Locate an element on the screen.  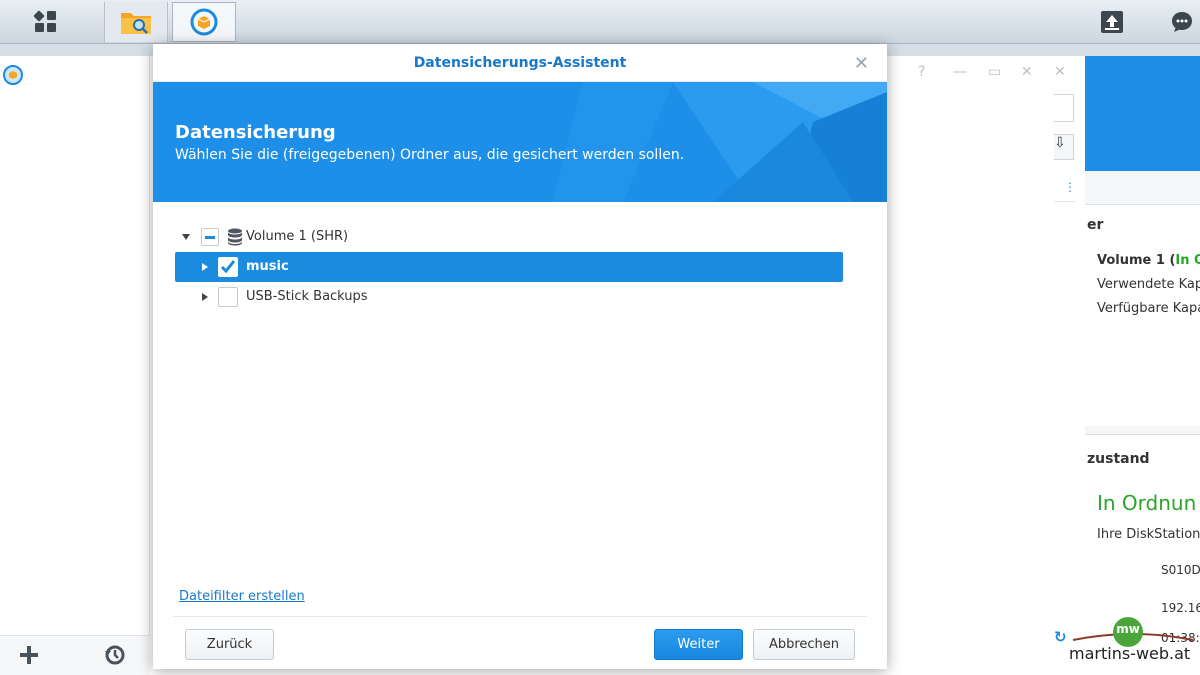
volume-card-heading: er is located at coordinates (1095, 225).